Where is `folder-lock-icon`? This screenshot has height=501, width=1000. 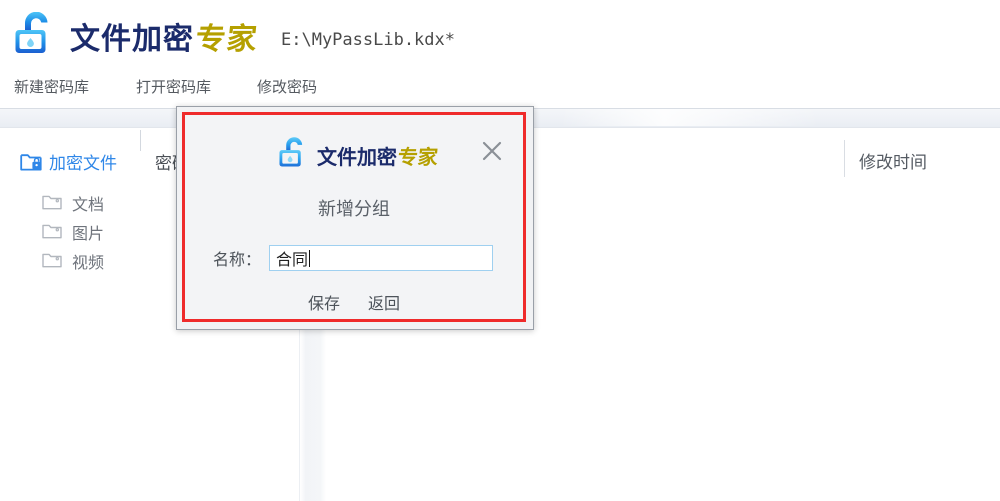 folder-lock-icon is located at coordinates (31, 161).